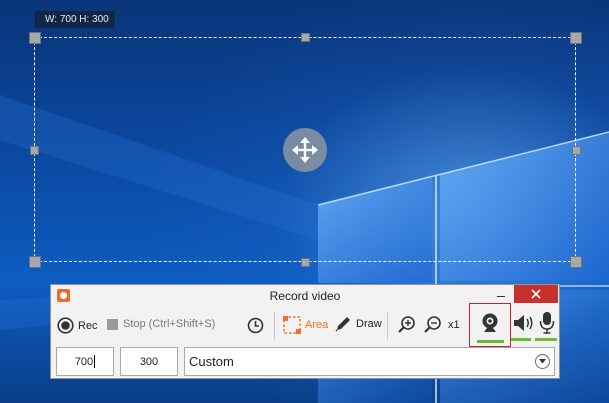  I want to click on speaker-icon, so click(523, 323).